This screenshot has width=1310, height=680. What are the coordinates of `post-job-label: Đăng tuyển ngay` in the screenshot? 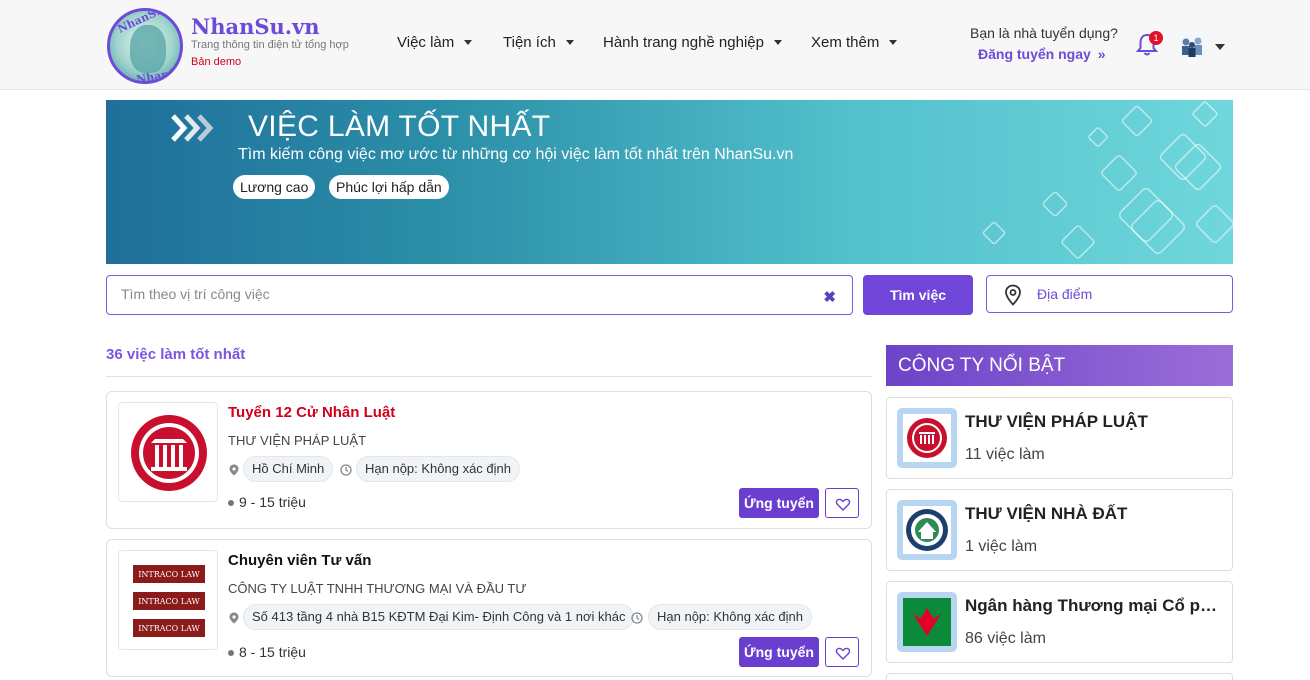 It's located at (1034, 54).